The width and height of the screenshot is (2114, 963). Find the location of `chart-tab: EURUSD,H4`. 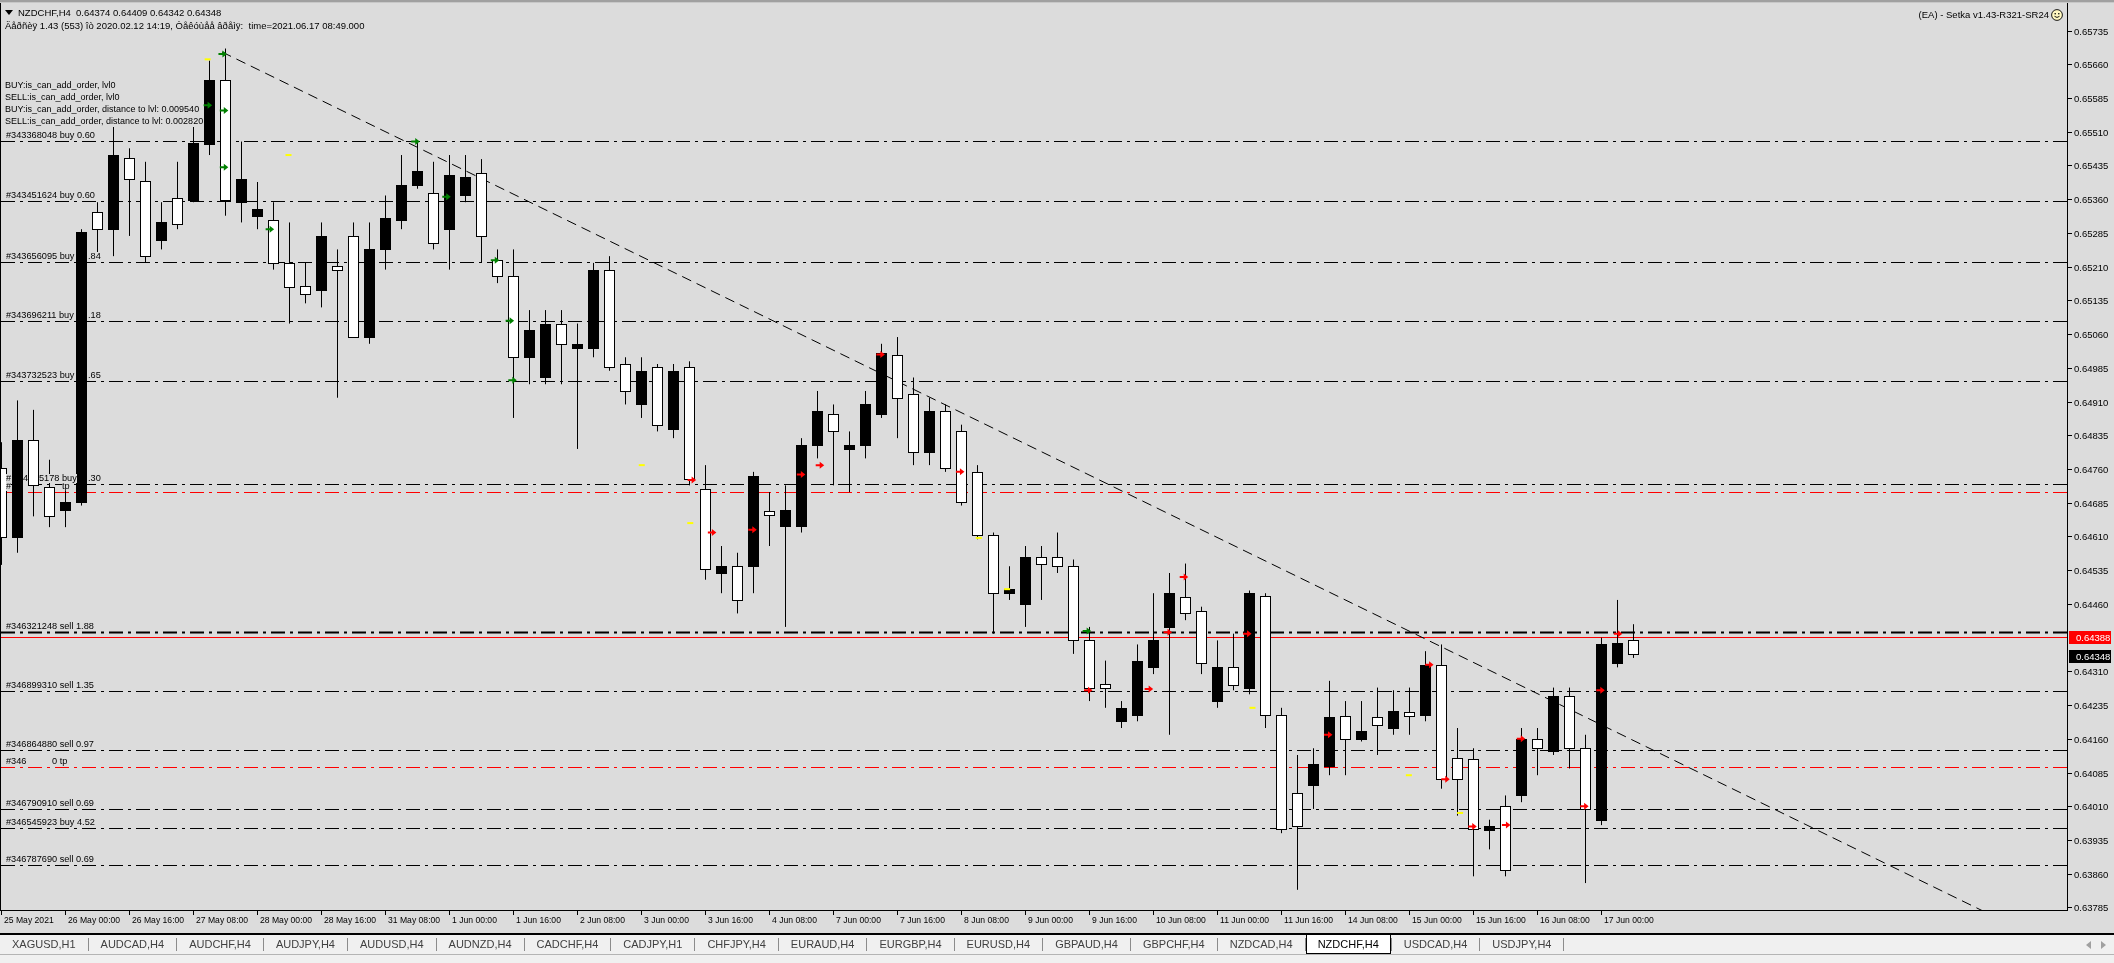

chart-tab: EURUSD,H4 is located at coordinates (998, 944).